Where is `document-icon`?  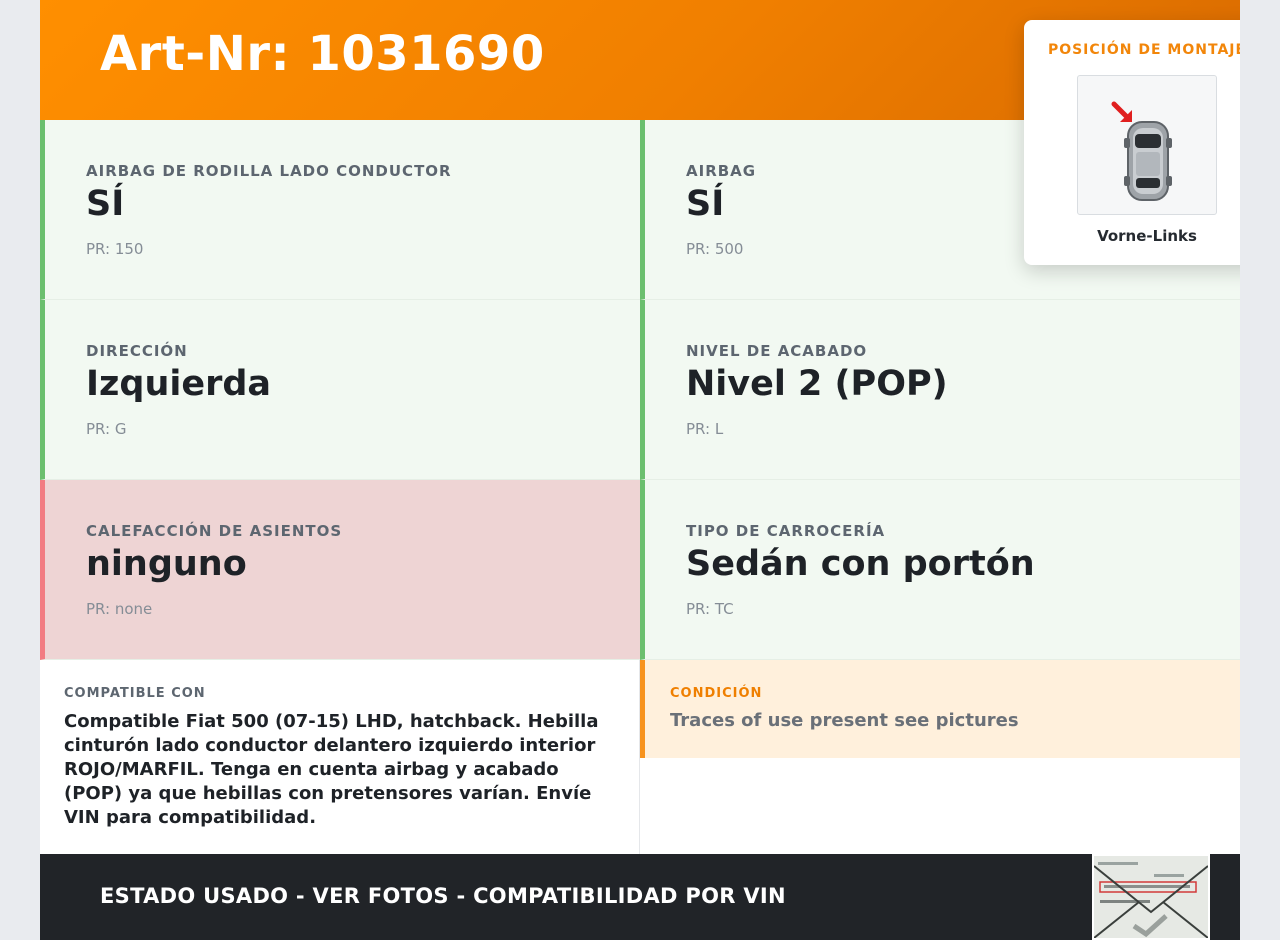 document-icon is located at coordinates (1151, 897).